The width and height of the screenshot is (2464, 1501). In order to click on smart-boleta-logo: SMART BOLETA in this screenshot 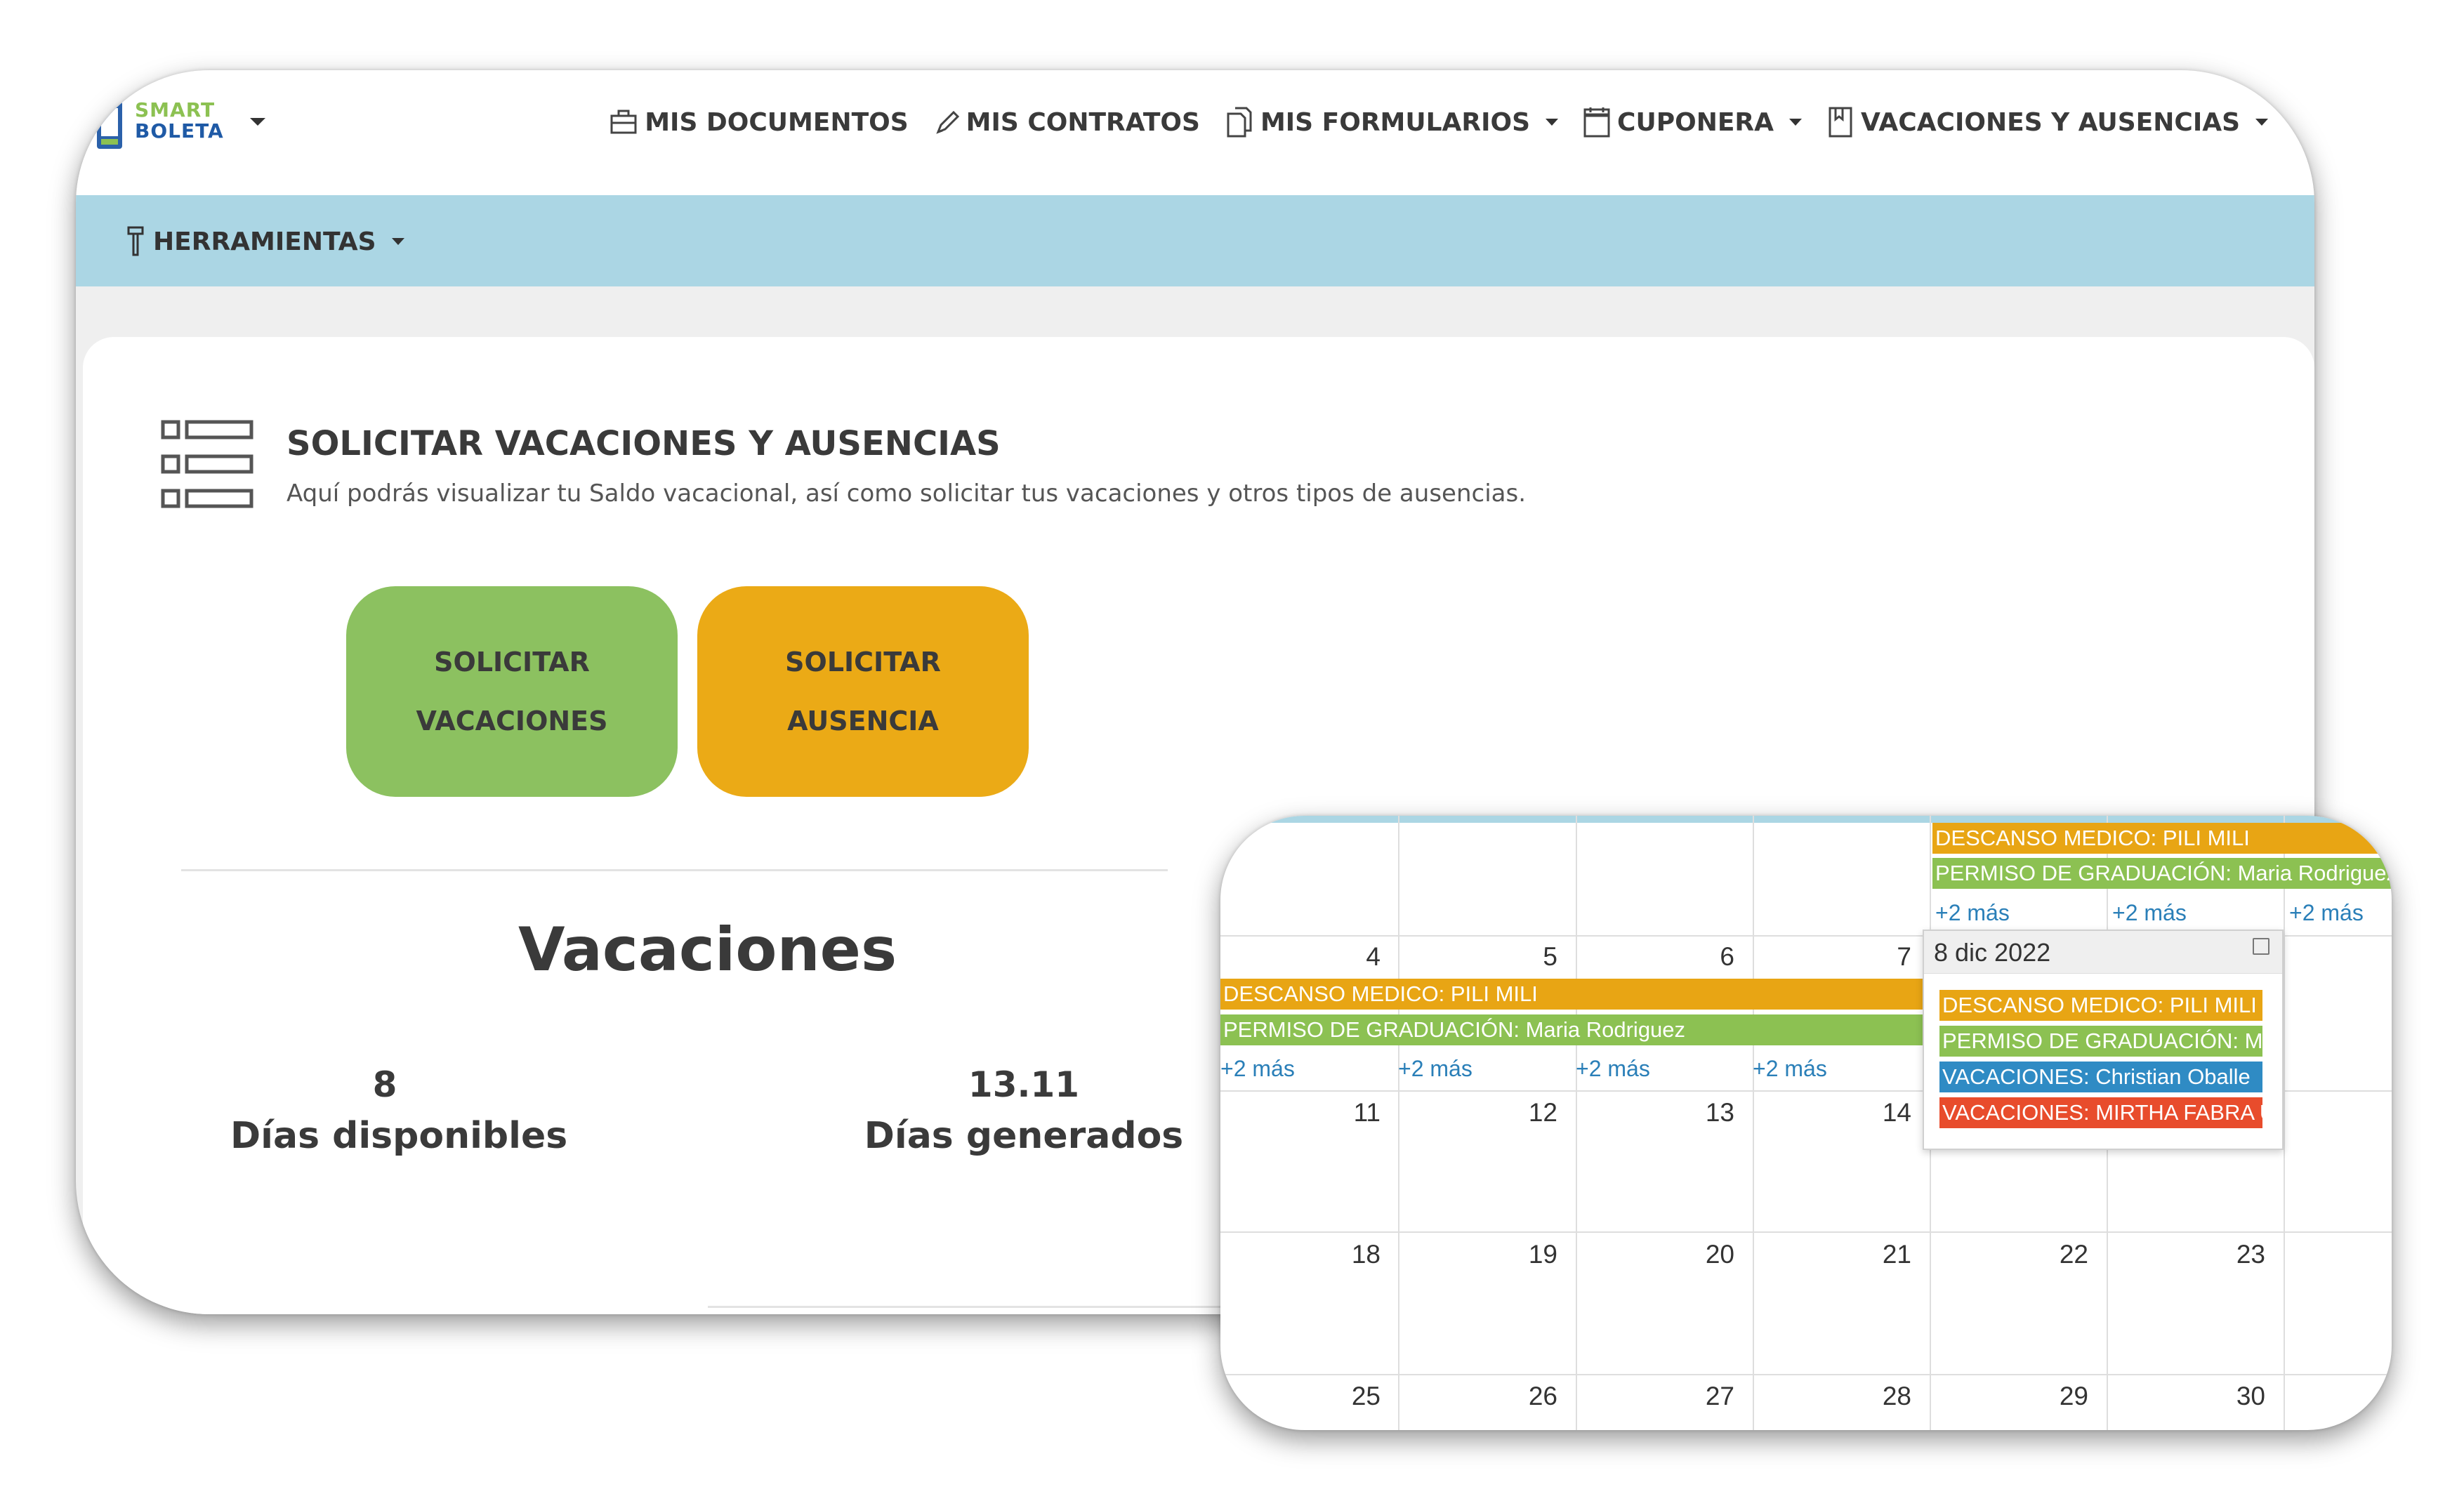, I will do `click(175, 125)`.